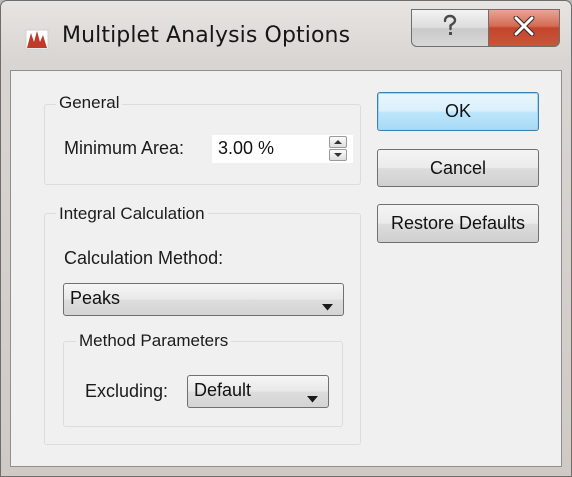 Image resolution: width=572 pixels, height=477 pixels. I want to click on minimum-area-label: Minimum Area:, so click(124, 148).